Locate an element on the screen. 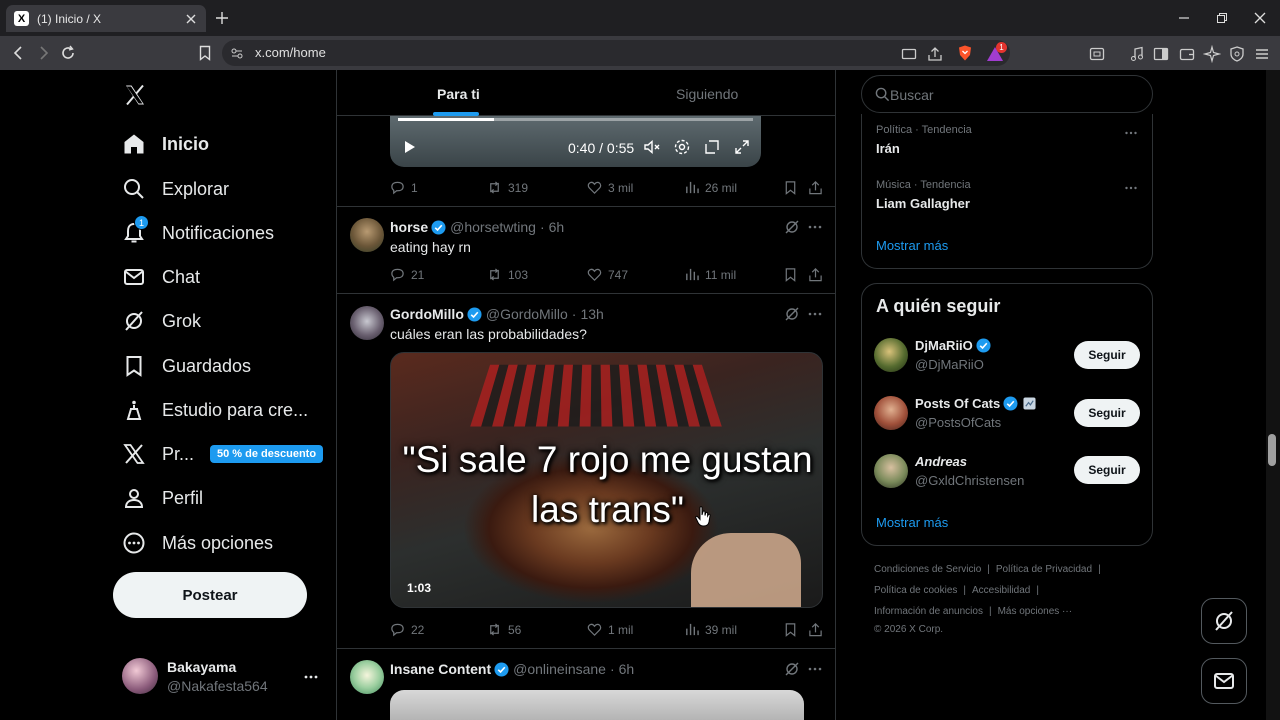 The width and height of the screenshot is (1280, 720). suggestion-name: DjMaRiiO is located at coordinates (953, 345).